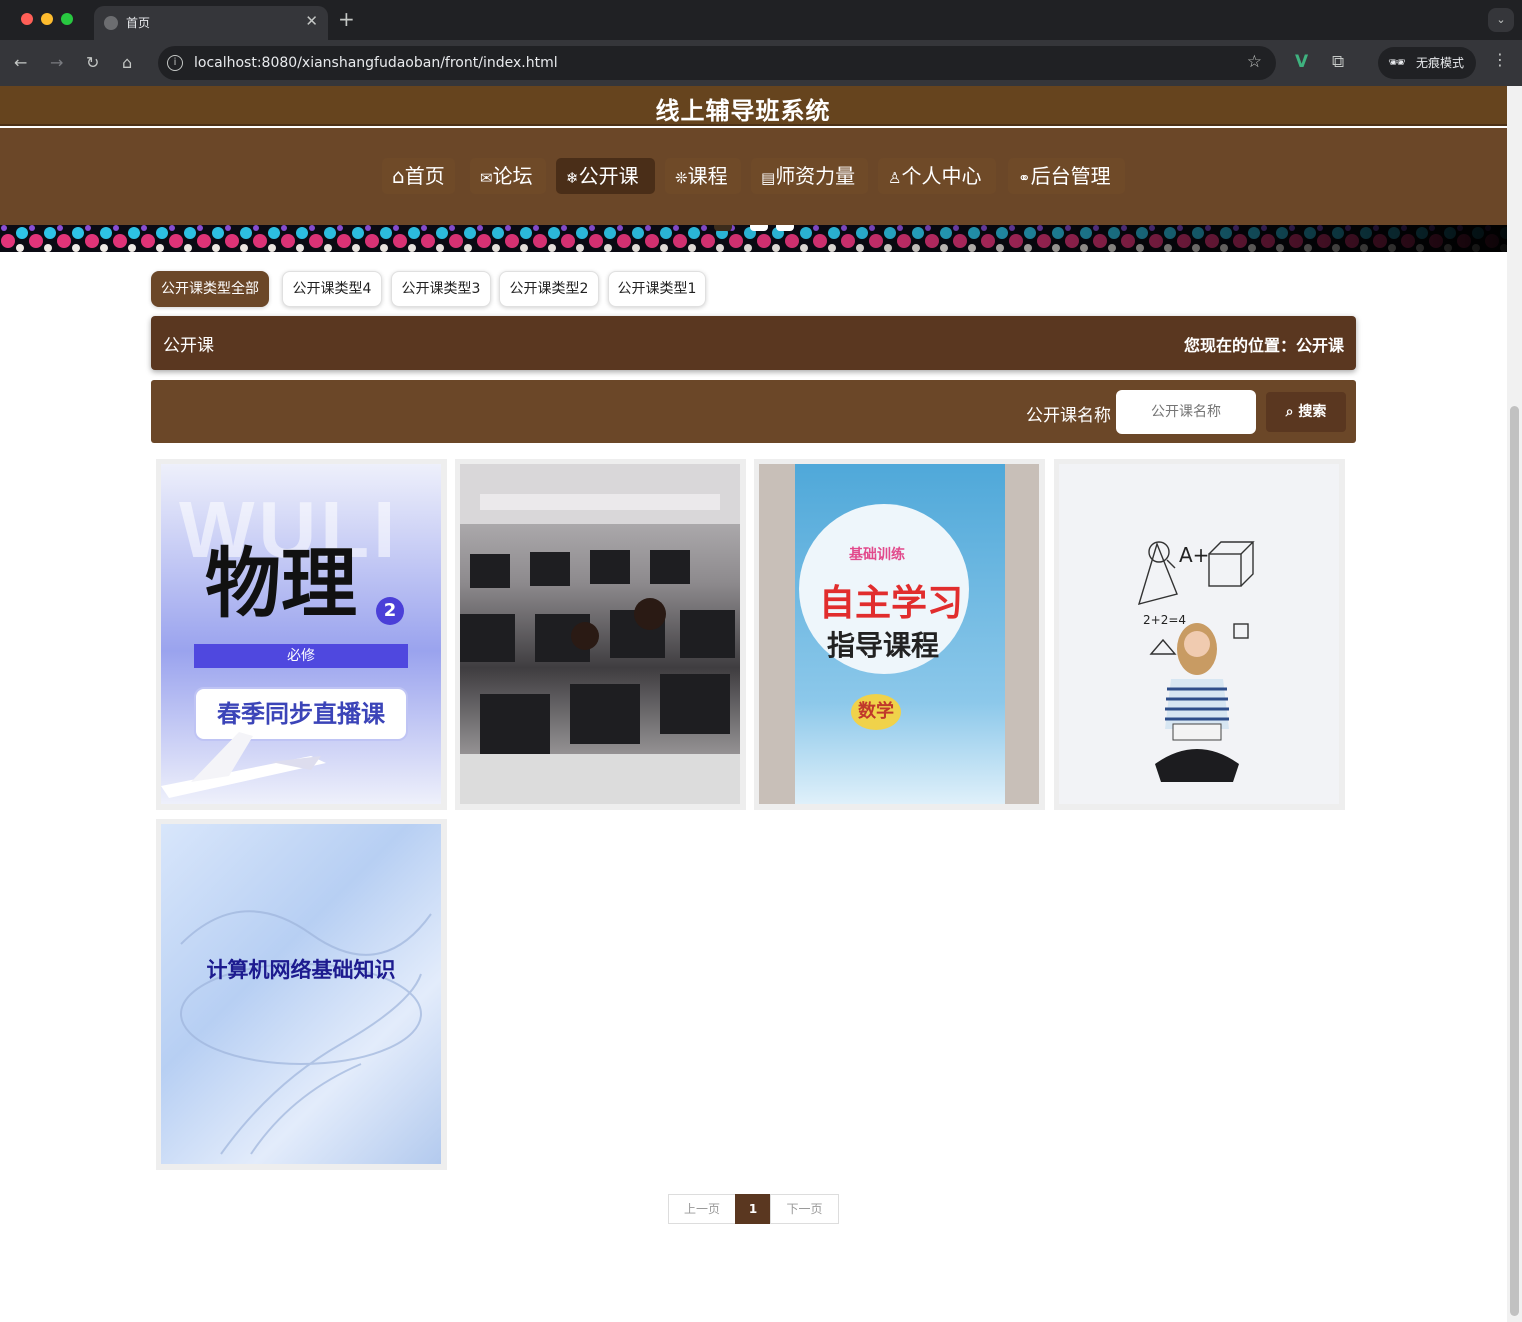 The width and height of the screenshot is (1522, 1322). What do you see at coordinates (804, 1209) in the screenshot?
I see `next-page-button: 下一页` at bounding box center [804, 1209].